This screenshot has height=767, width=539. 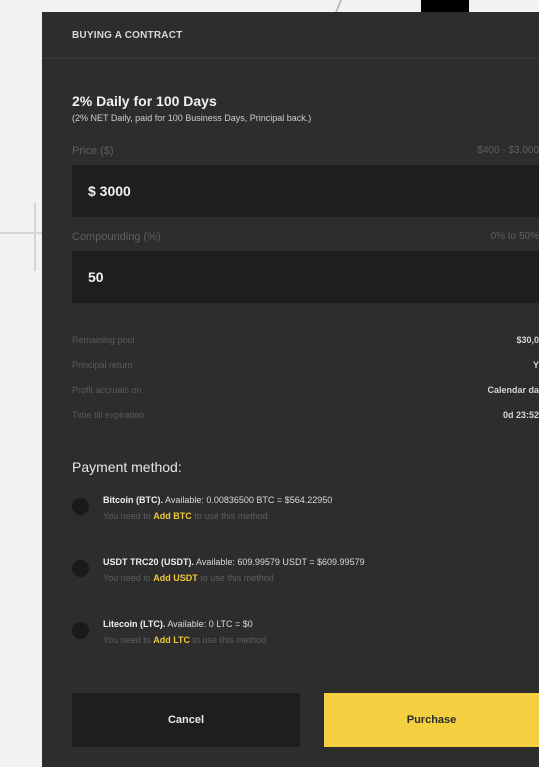 I want to click on payment-method-note: You need to Add USDT to use this method, so click(x=234, y=578).